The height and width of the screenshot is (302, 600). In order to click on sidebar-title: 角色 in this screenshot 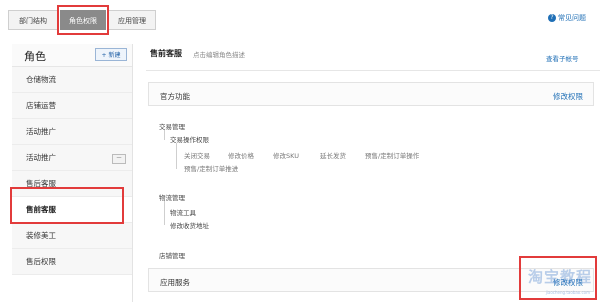, I will do `click(35, 56)`.